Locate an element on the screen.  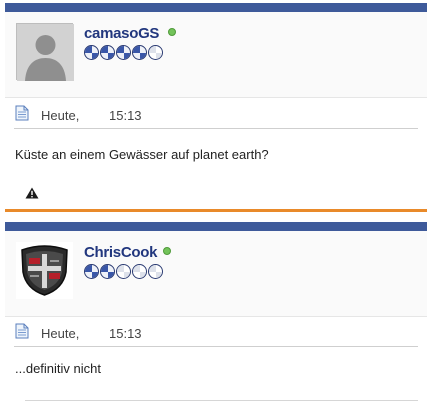
shield-crest-icon is located at coordinates (44, 270).